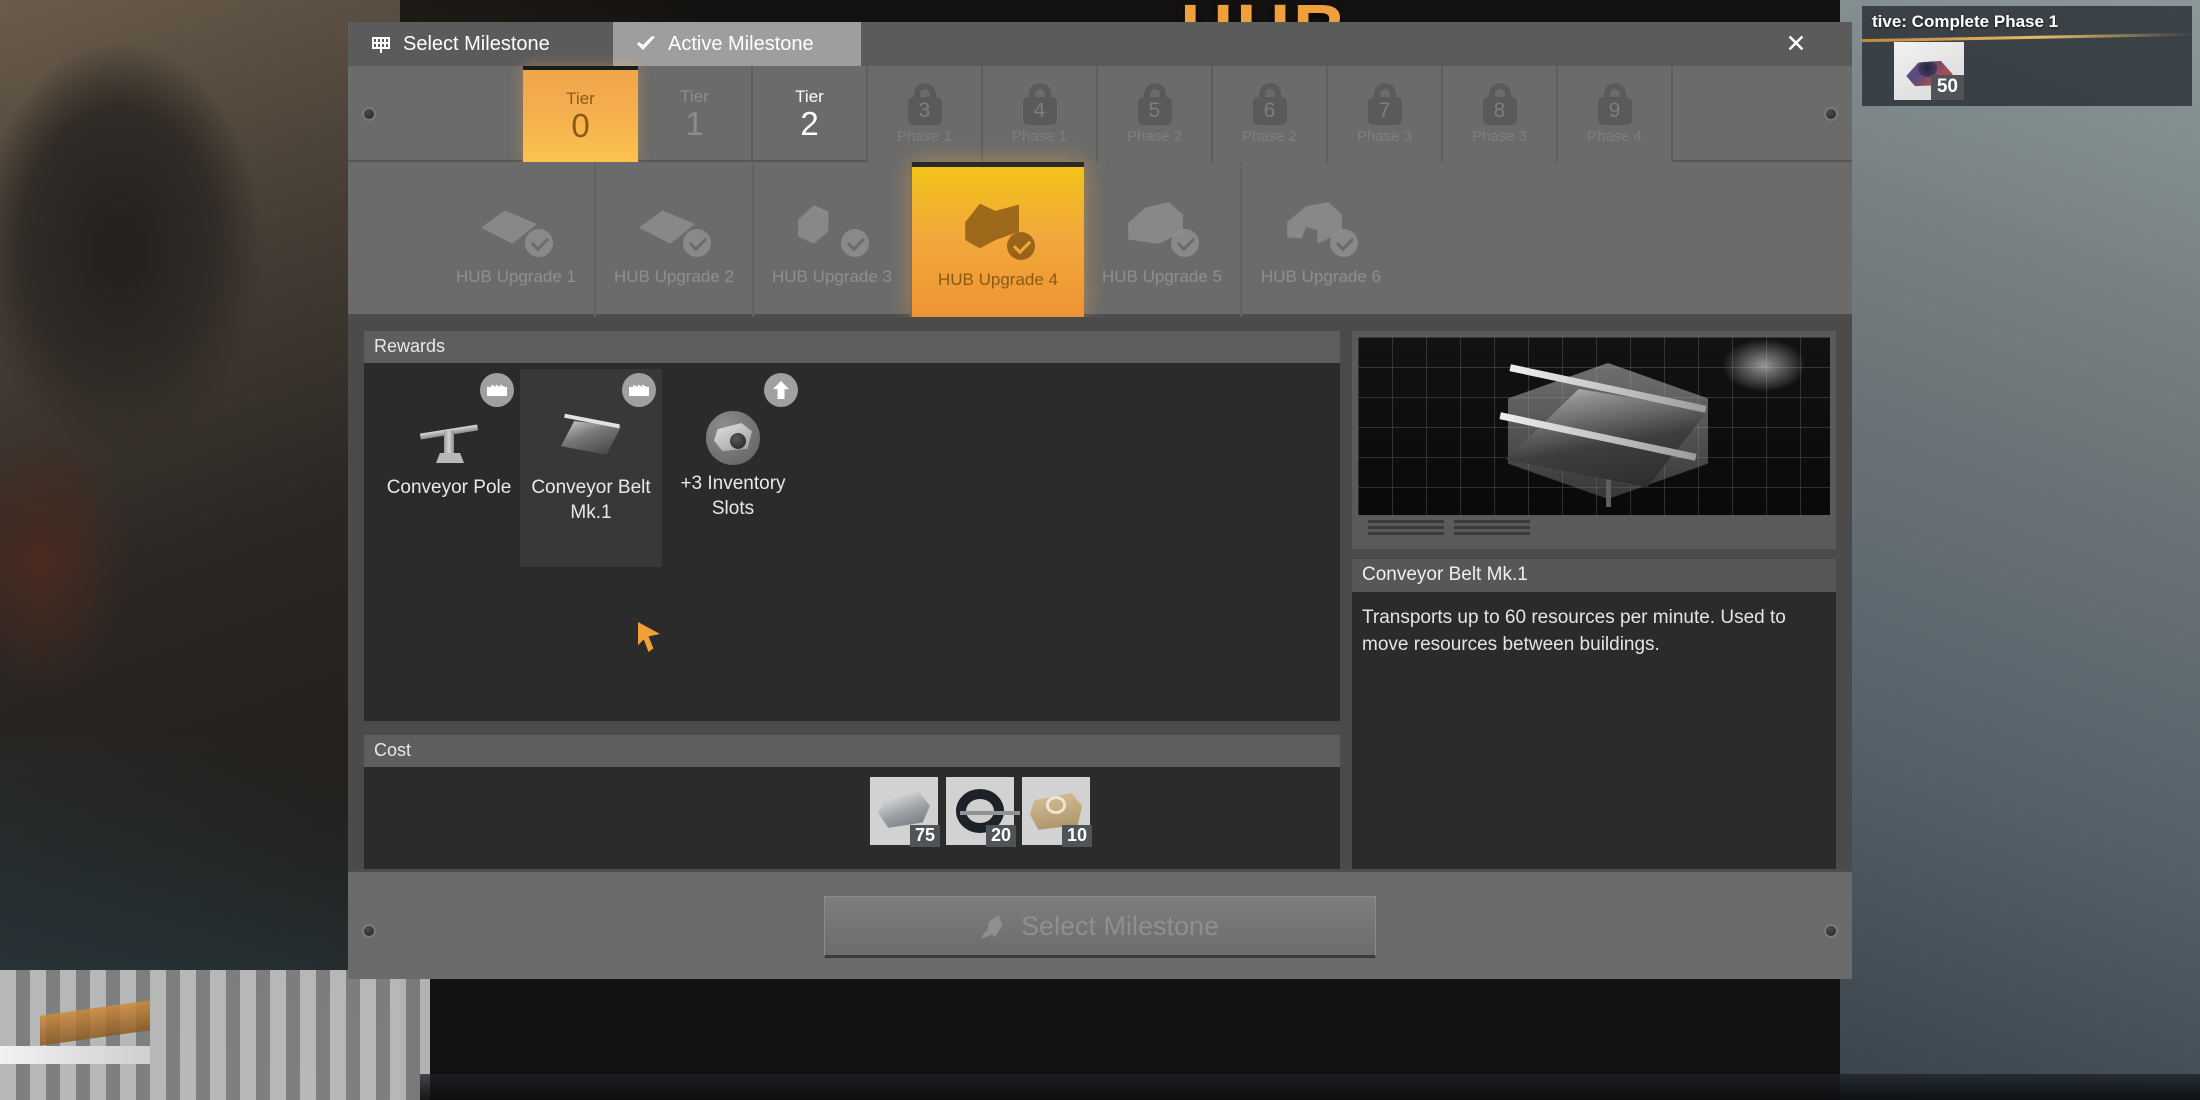 The width and height of the screenshot is (2200, 1100). What do you see at coordinates (905, 811) in the screenshot?
I see `cost-item-iron-plate: 75` at bounding box center [905, 811].